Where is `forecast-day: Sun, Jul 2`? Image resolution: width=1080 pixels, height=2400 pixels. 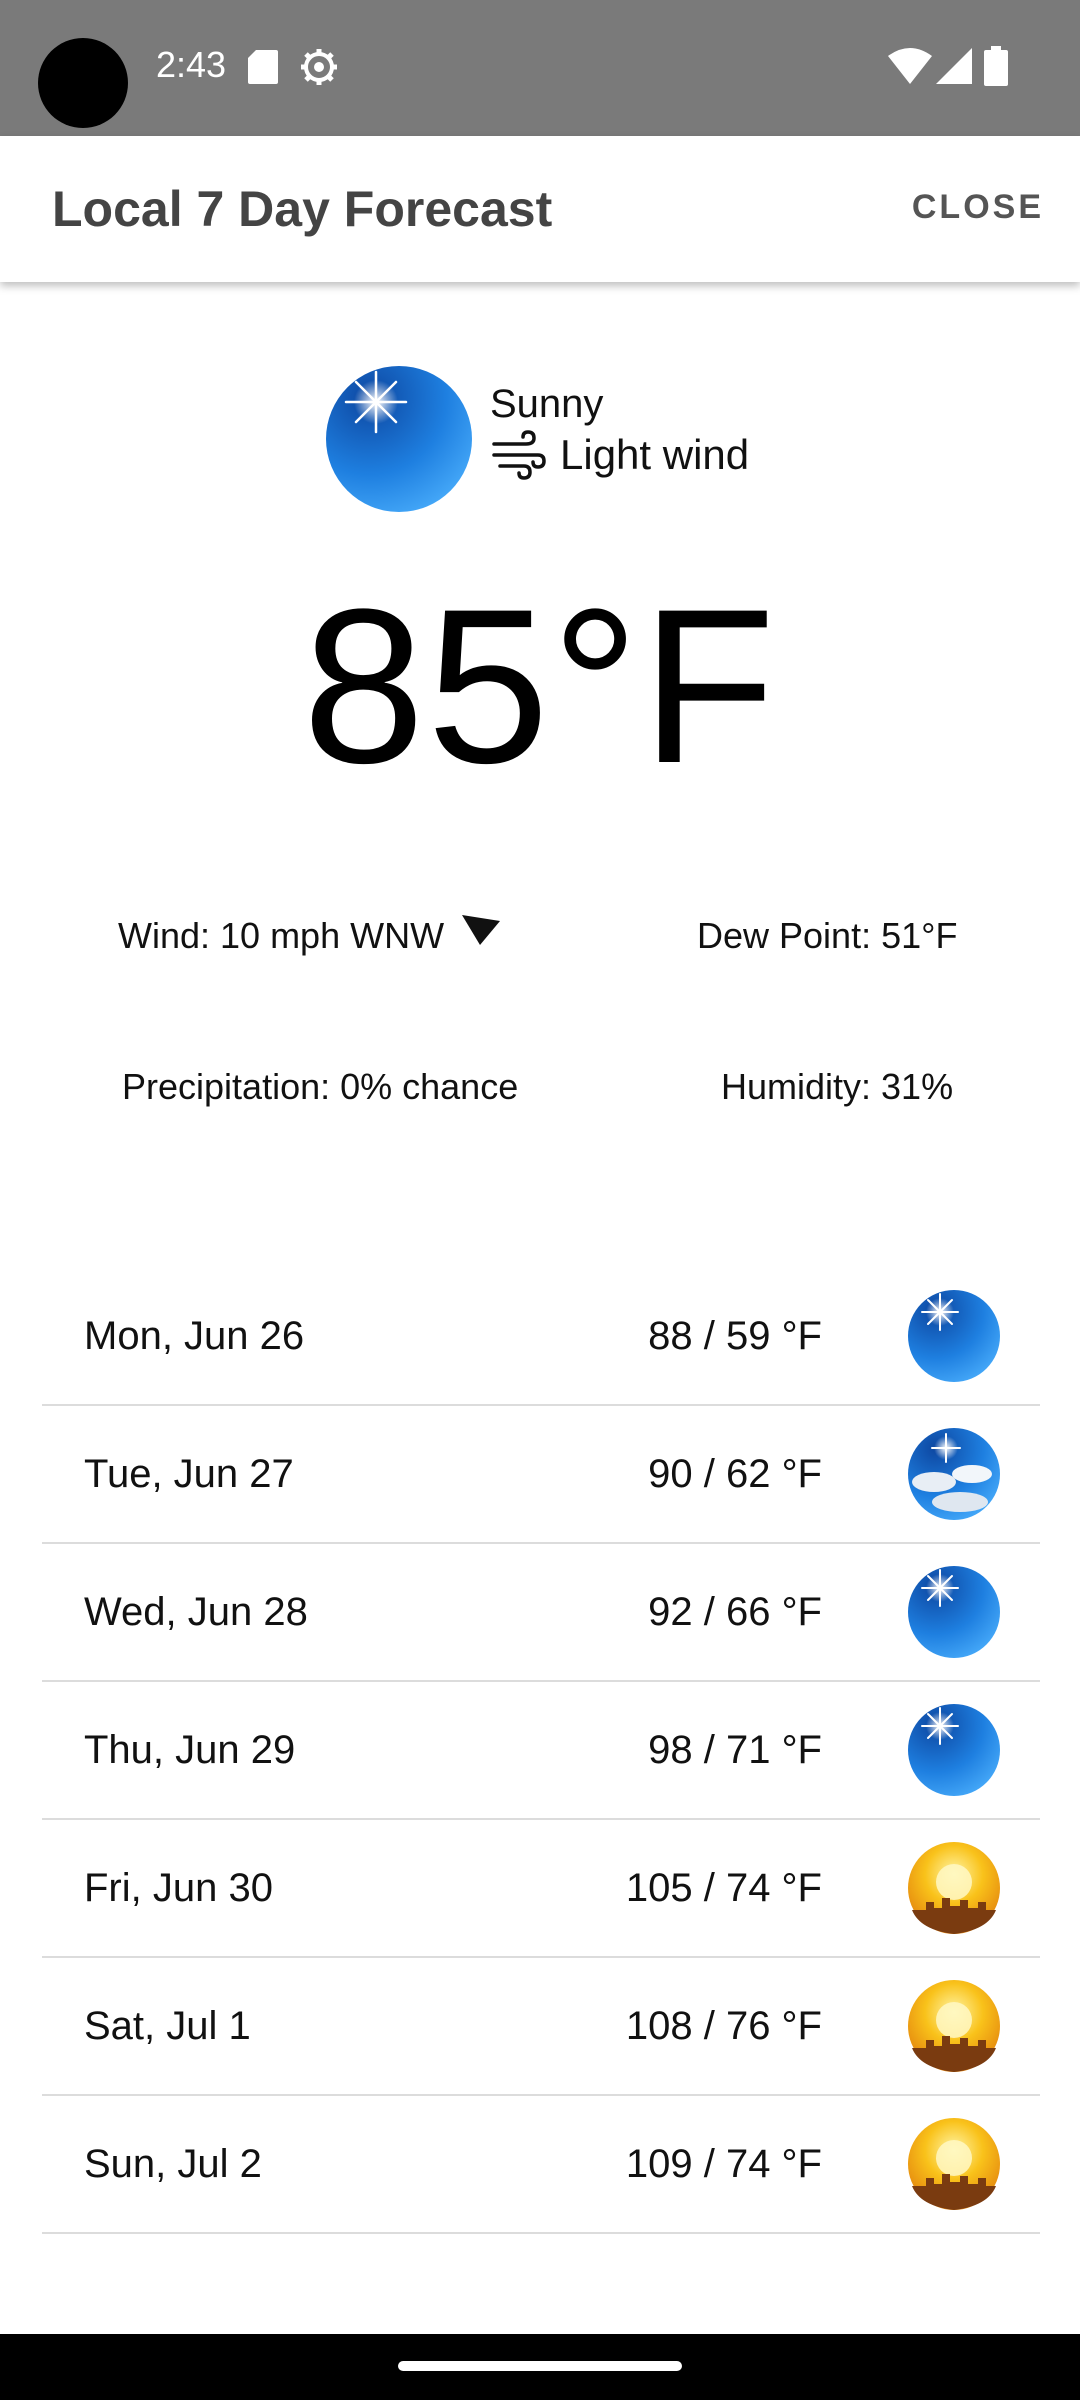 forecast-day: Sun, Jul 2 is located at coordinates (173, 2164).